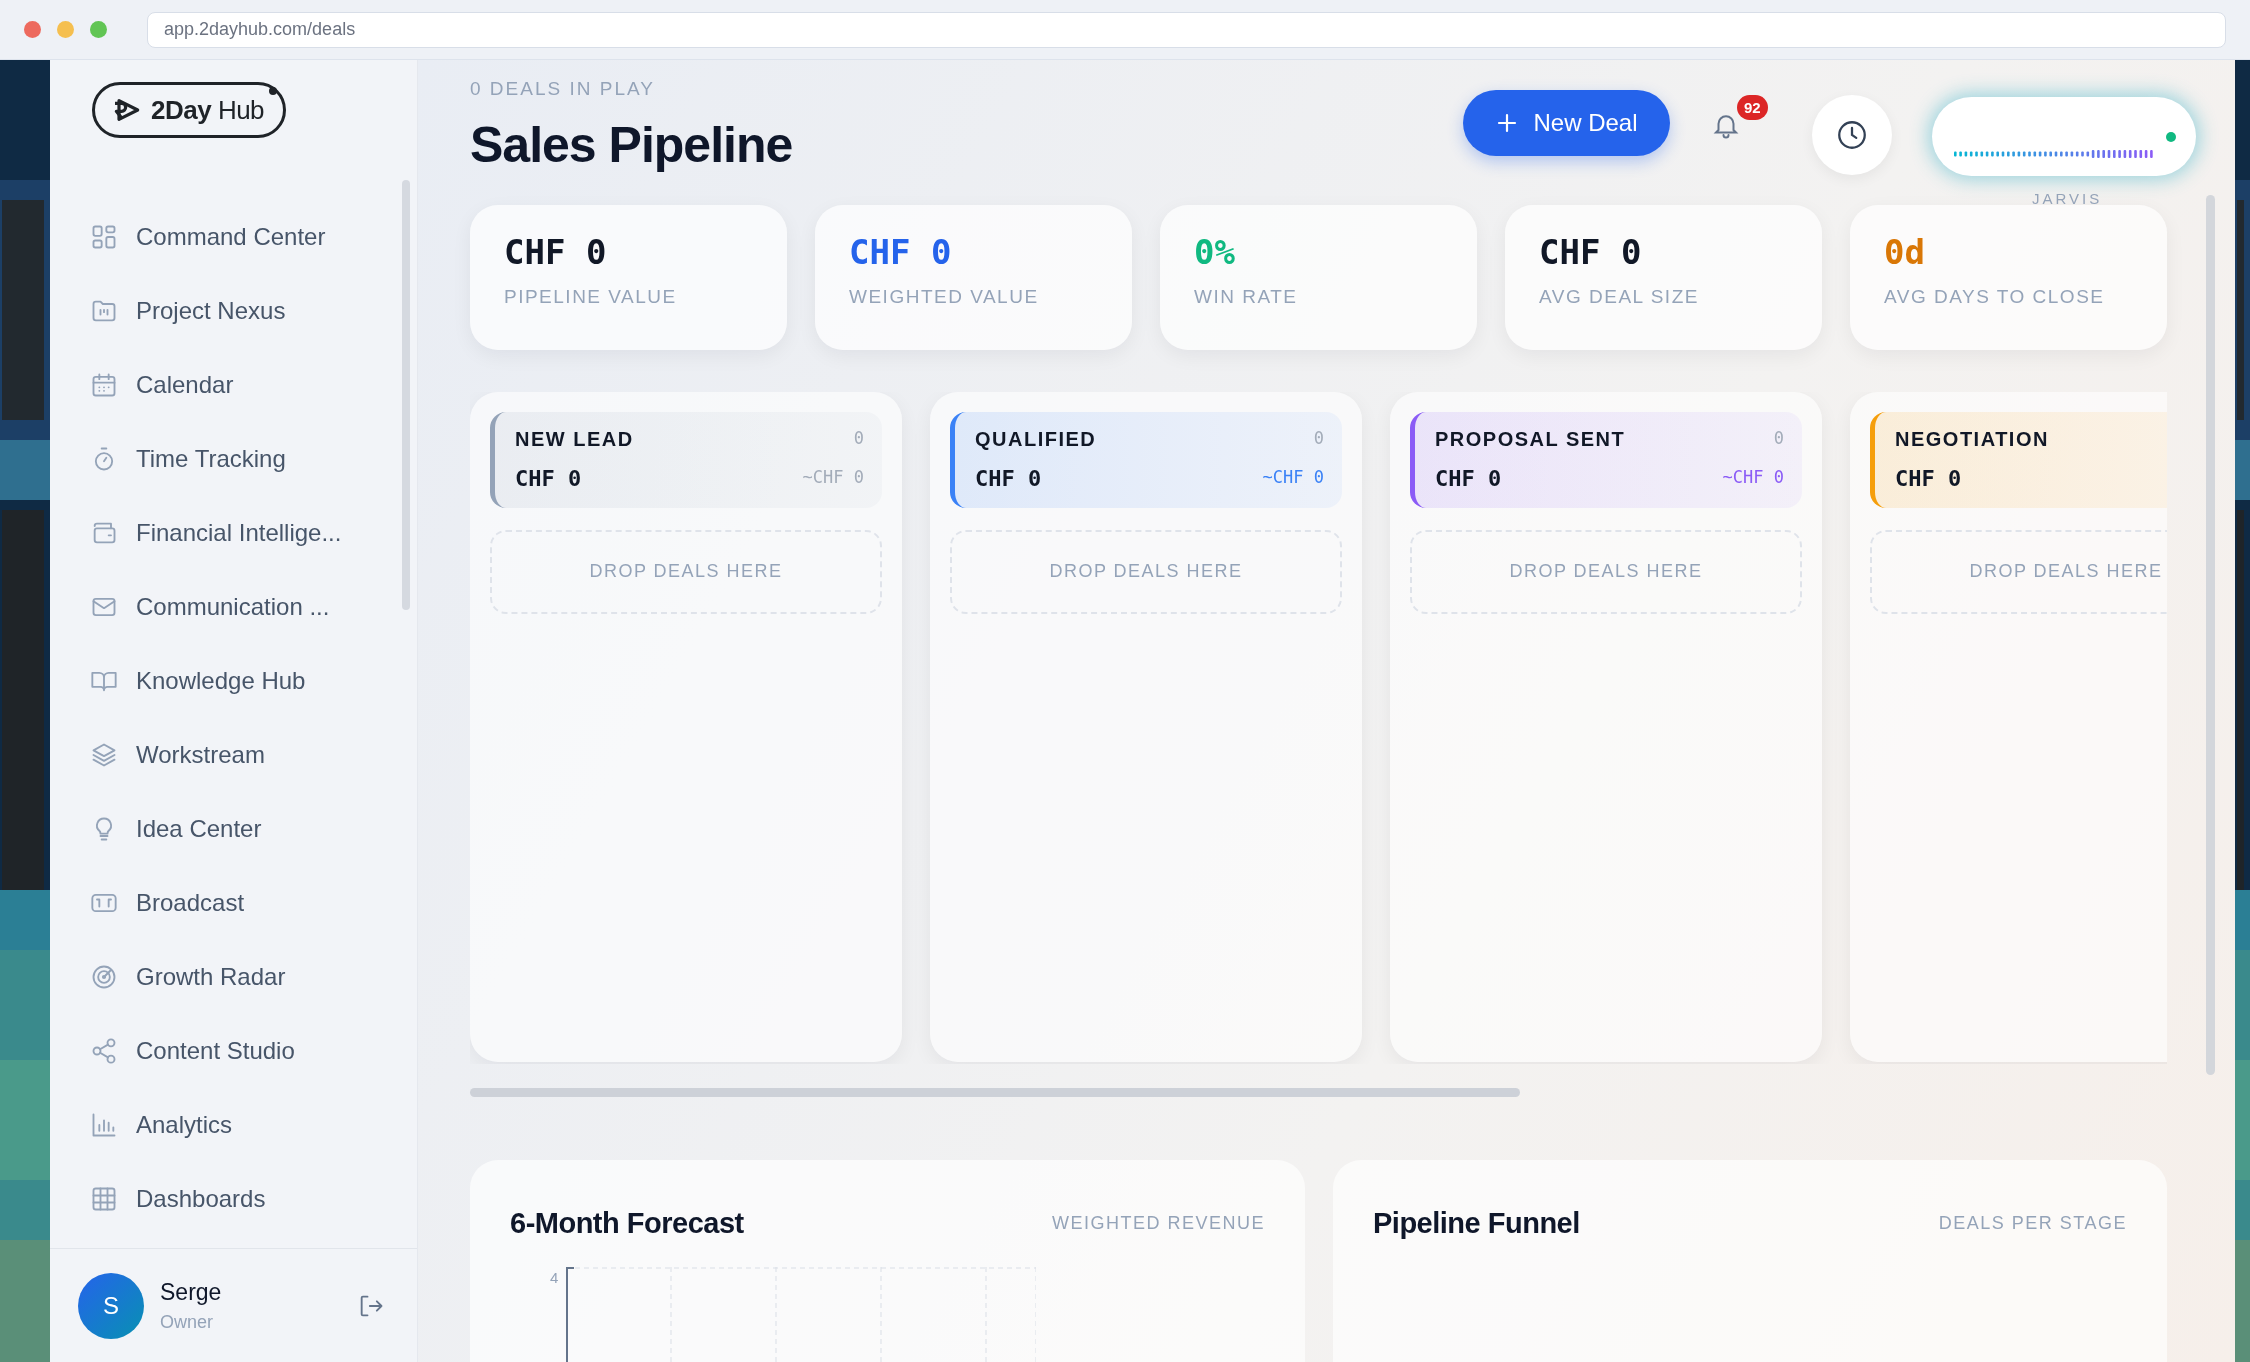 This screenshot has height=1362, width=2250. I want to click on stat-value: 0d, so click(1905, 251).